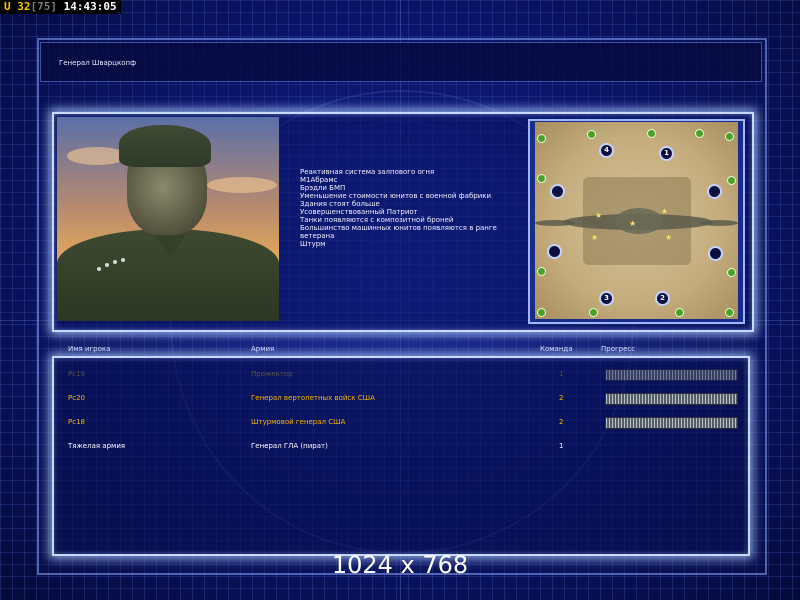 The image size is (800, 600). Describe the element at coordinates (555, 223) in the screenshot. I see `map-river-west` at that location.